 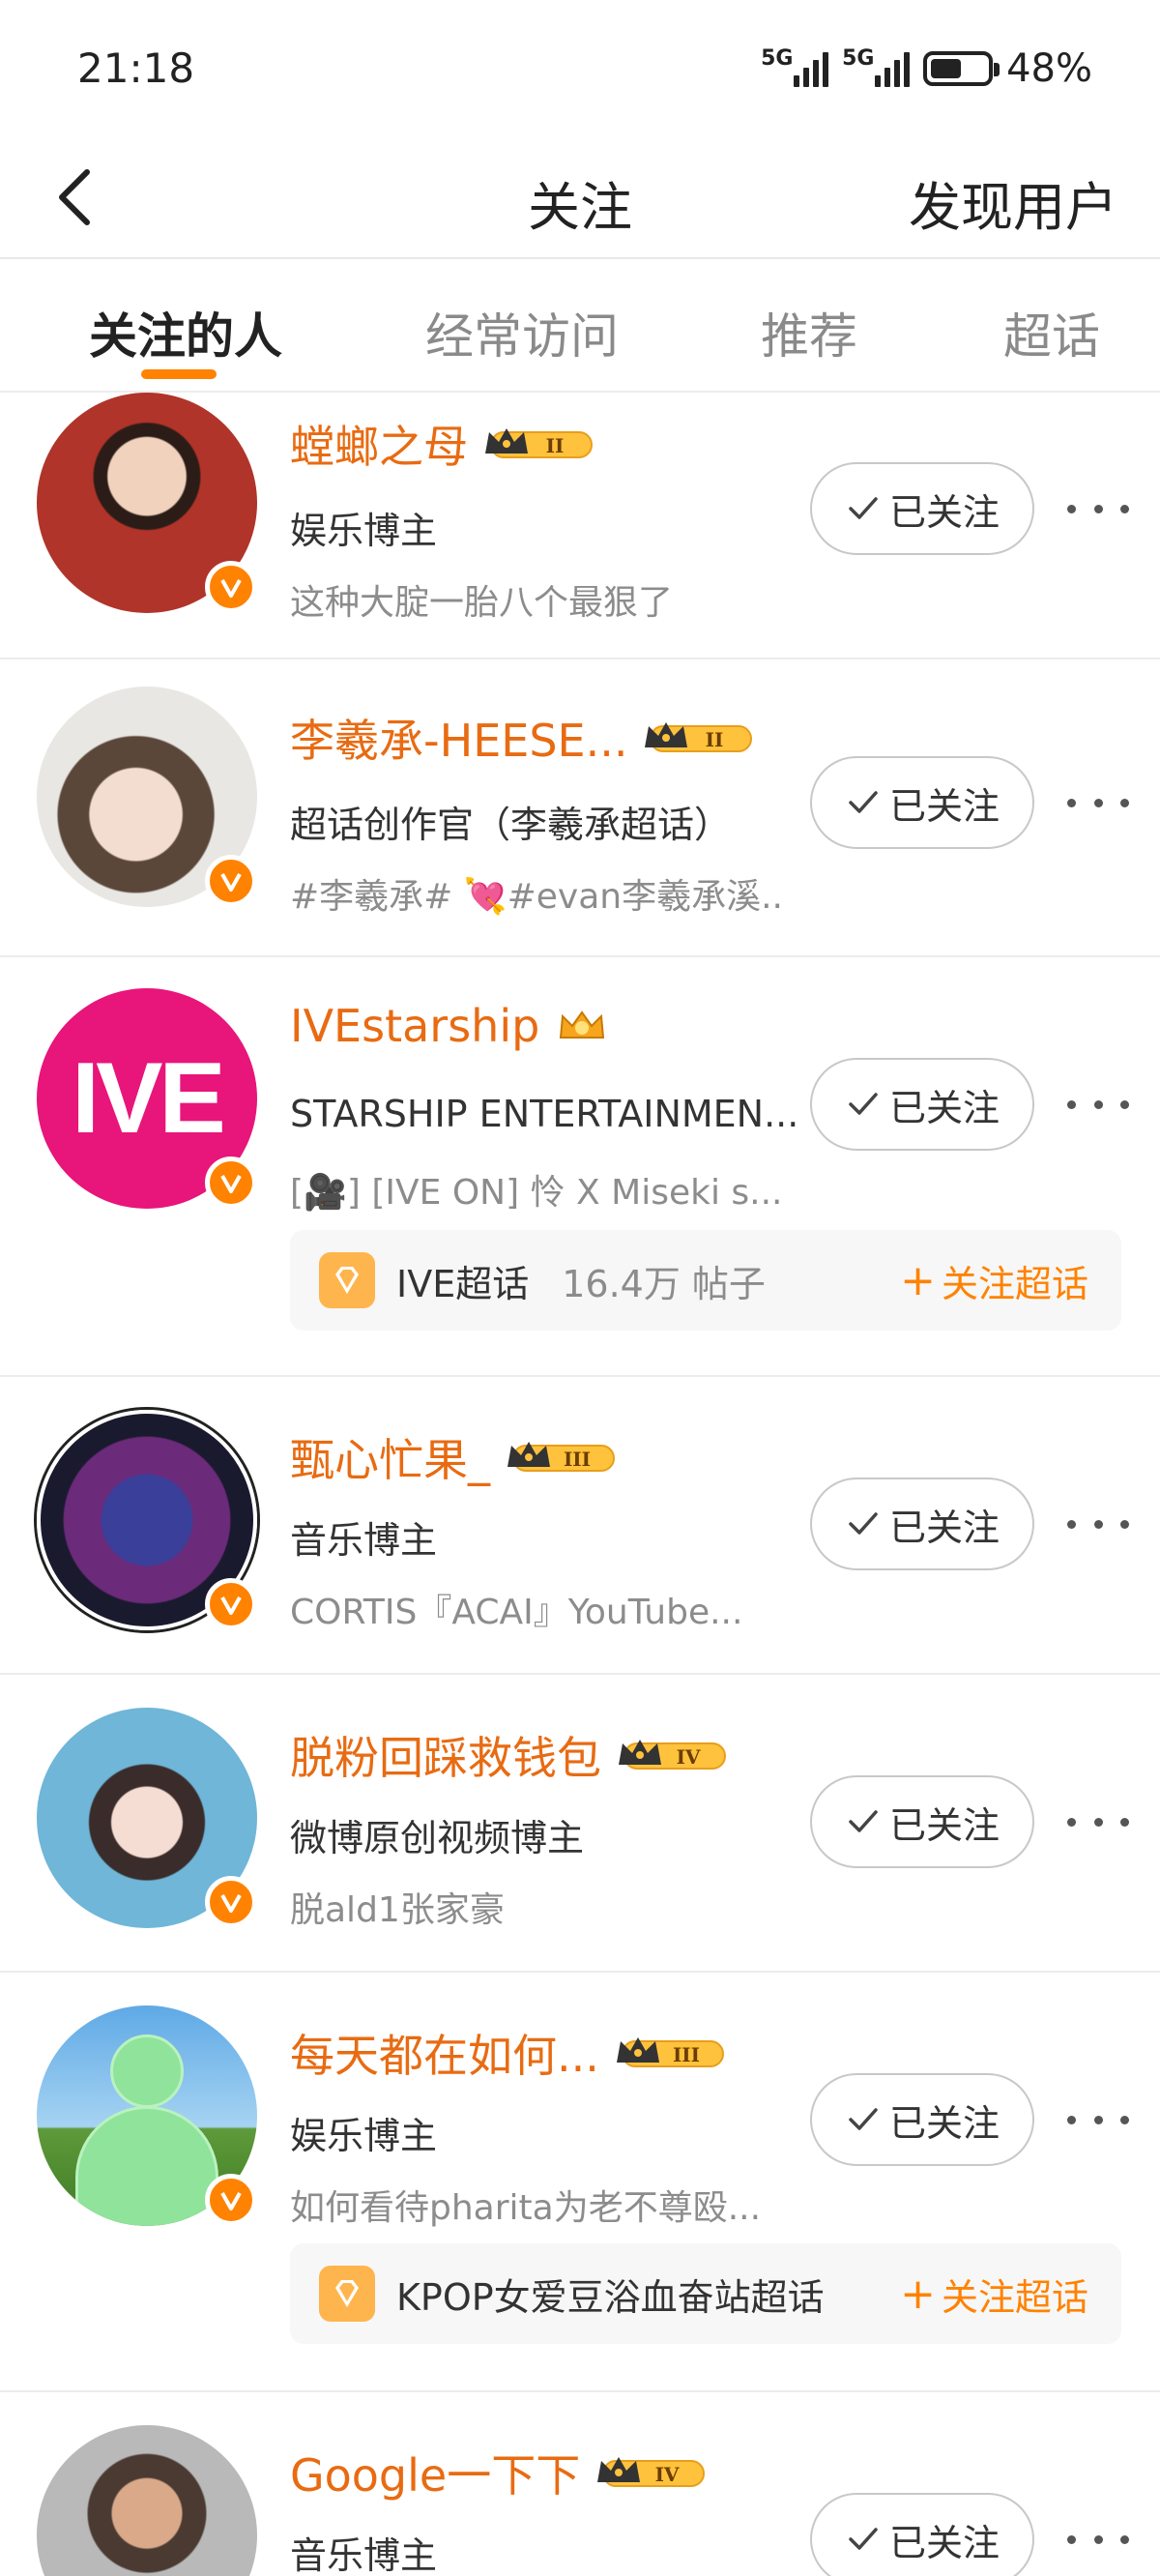 What do you see at coordinates (379, 444) in the screenshot?
I see `user-name: 螳螂之母` at bounding box center [379, 444].